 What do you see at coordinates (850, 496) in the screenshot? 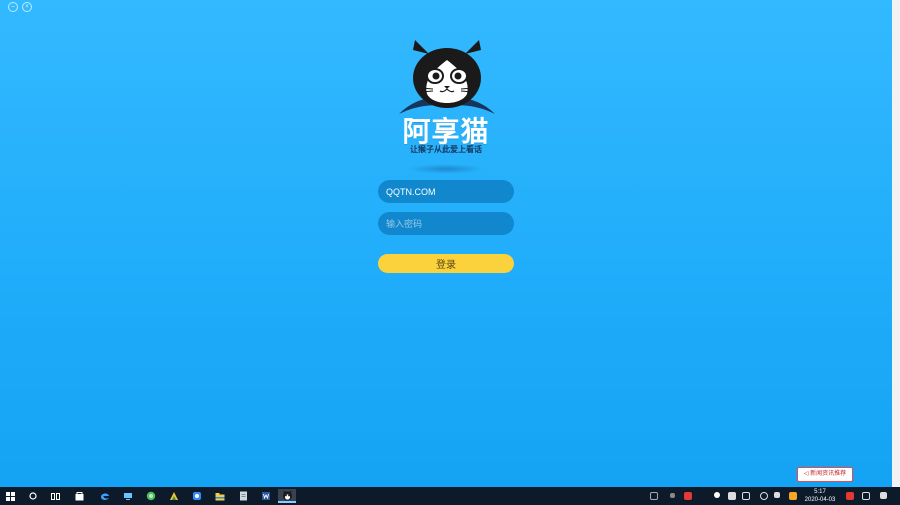
I see `tray-alert-icon` at bounding box center [850, 496].